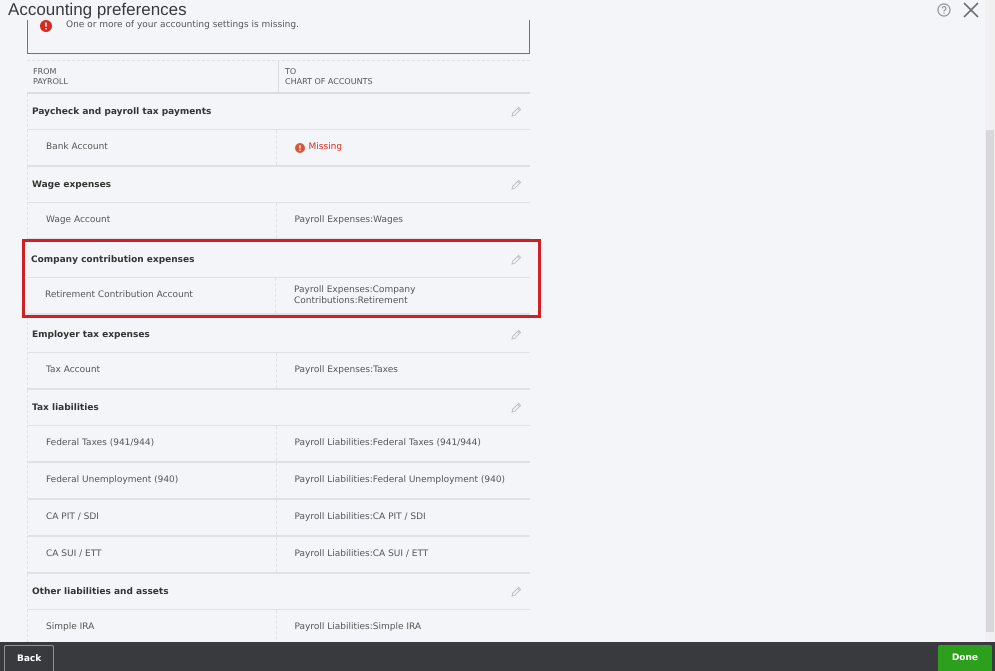 This screenshot has height=671, width=995. What do you see at coordinates (404, 76) in the screenshot?
I see `column-header: TO CHART OF ACCOUNTS` at bounding box center [404, 76].